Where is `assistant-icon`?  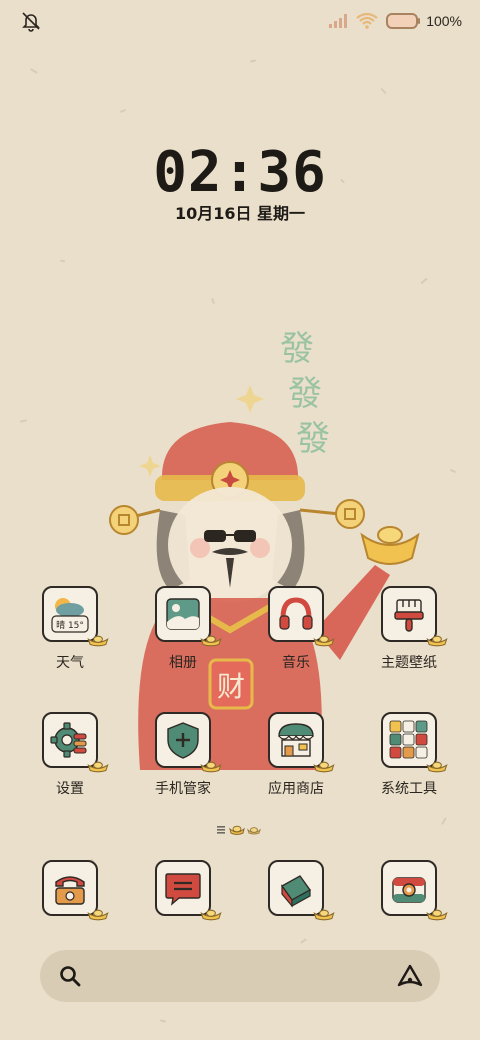
assistant-icon is located at coordinates (410, 976).